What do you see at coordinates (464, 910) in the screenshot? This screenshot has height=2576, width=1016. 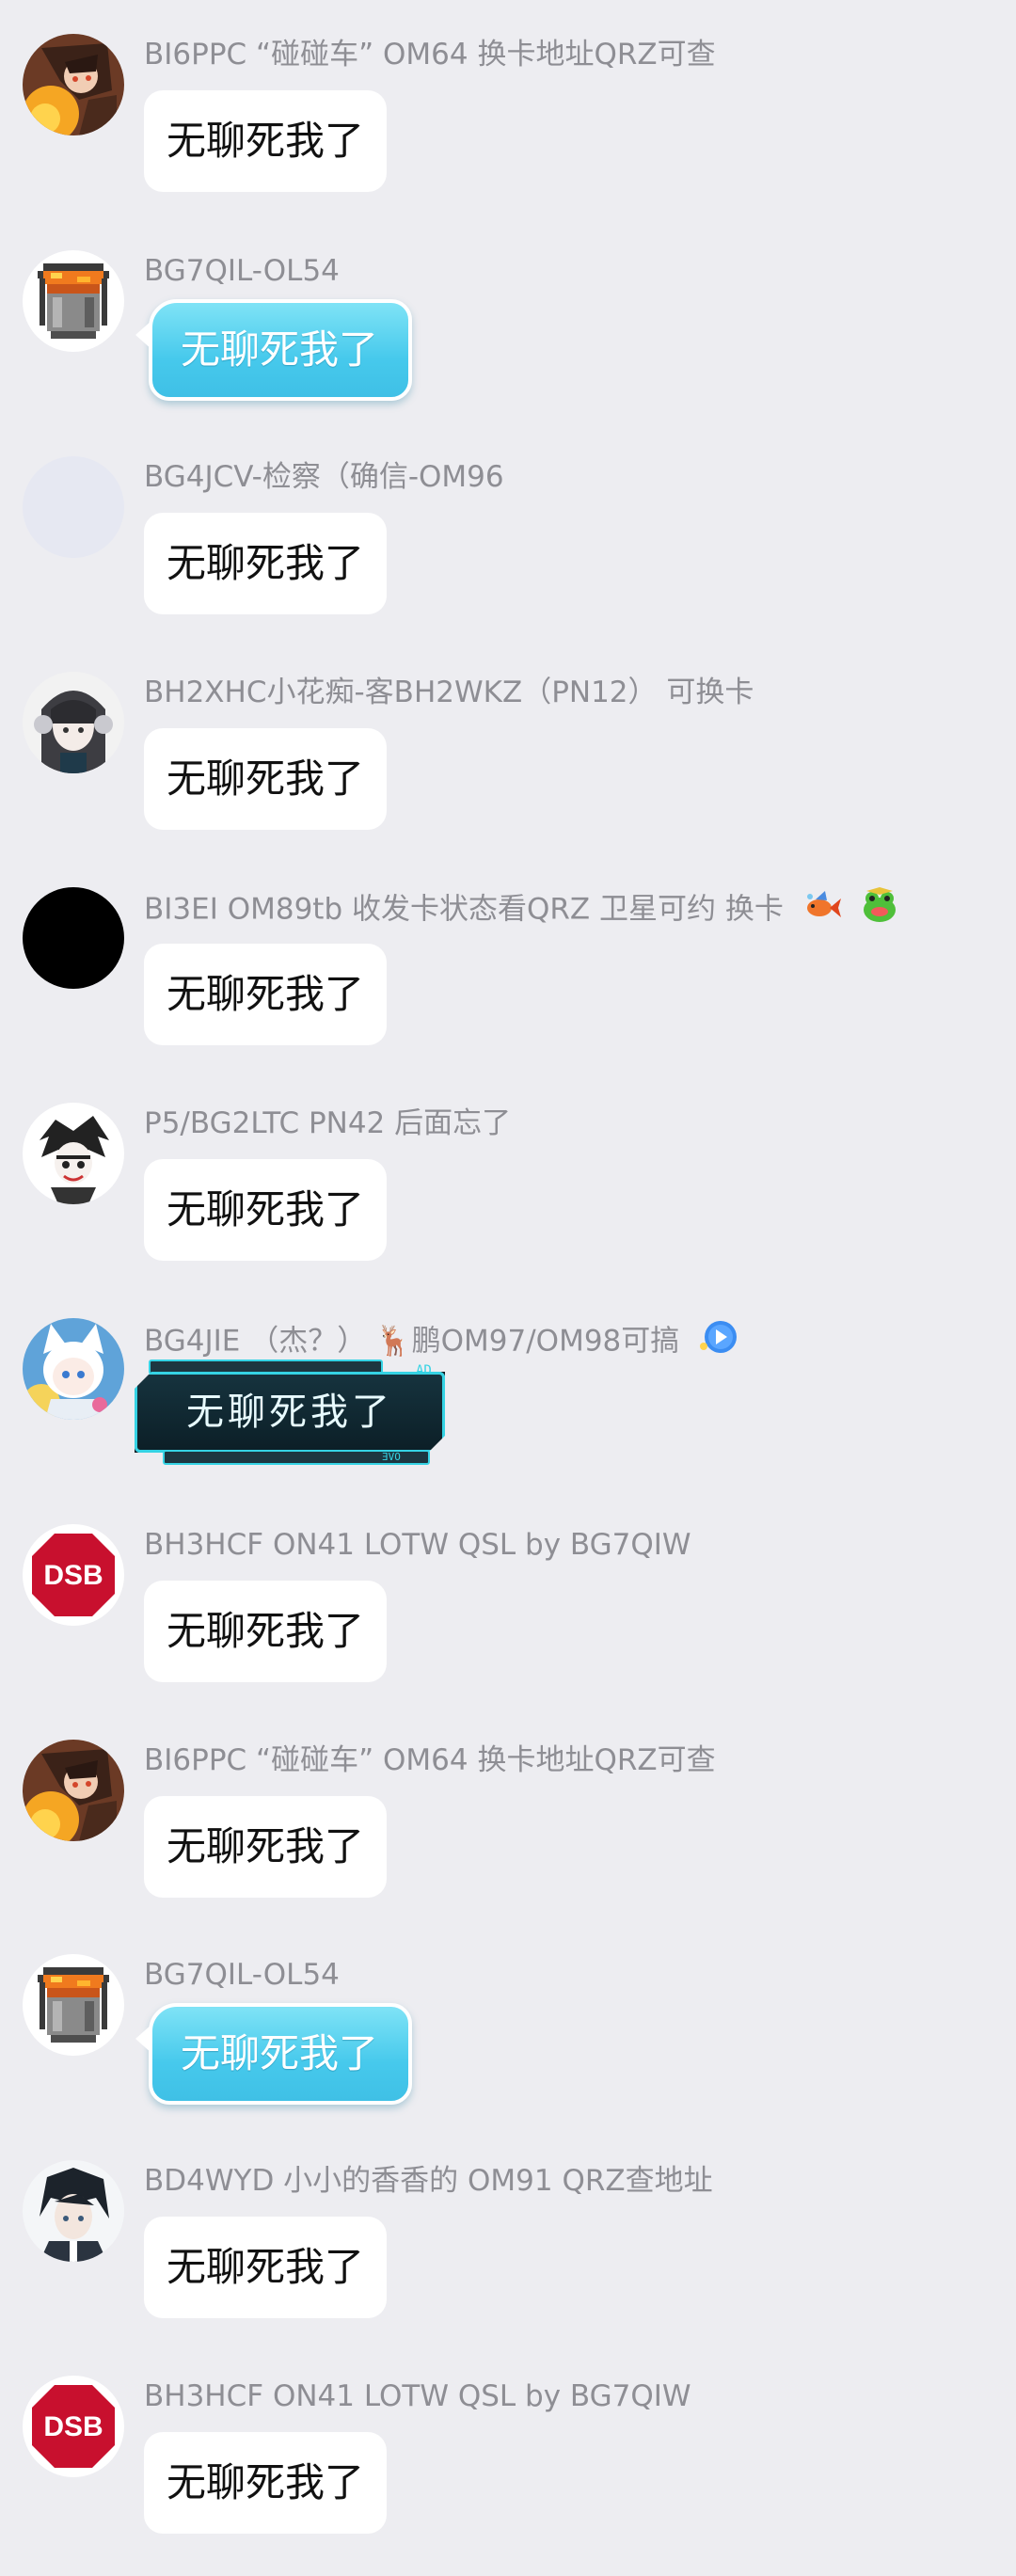 I see `sender-name-text: BI3EI OM89tb 收发卡状态看QRZ 卫星可约 换卡` at bounding box center [464, 910].